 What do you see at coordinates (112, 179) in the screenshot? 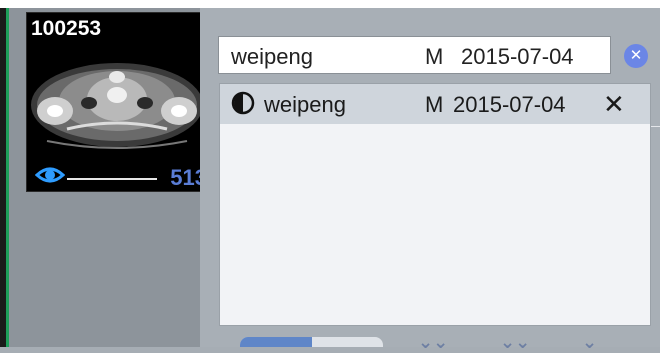
I see `slice-line` at bounding box center [112, 179].